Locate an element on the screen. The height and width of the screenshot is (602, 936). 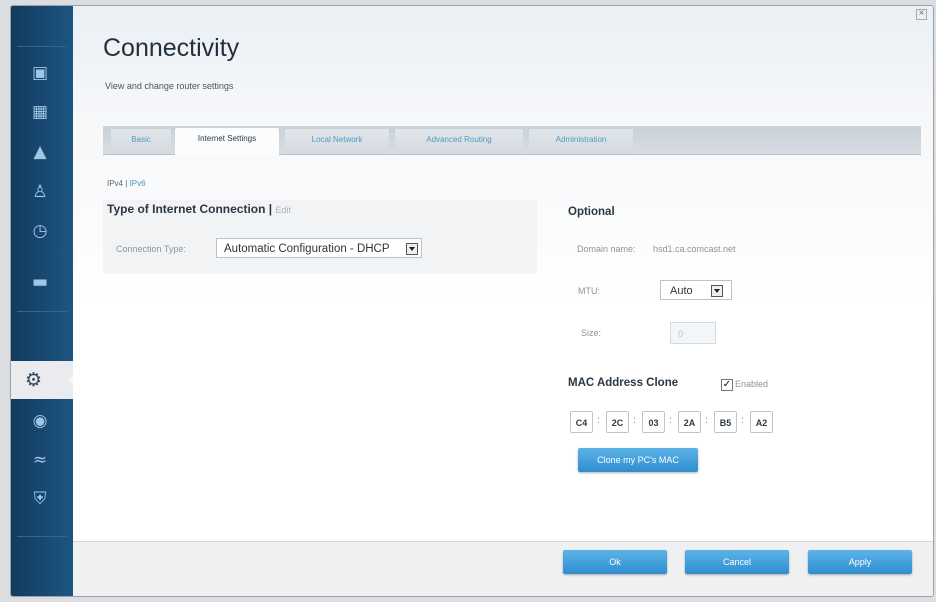
connection-type-label: Connection Type: is located at coordinates (151, 249).